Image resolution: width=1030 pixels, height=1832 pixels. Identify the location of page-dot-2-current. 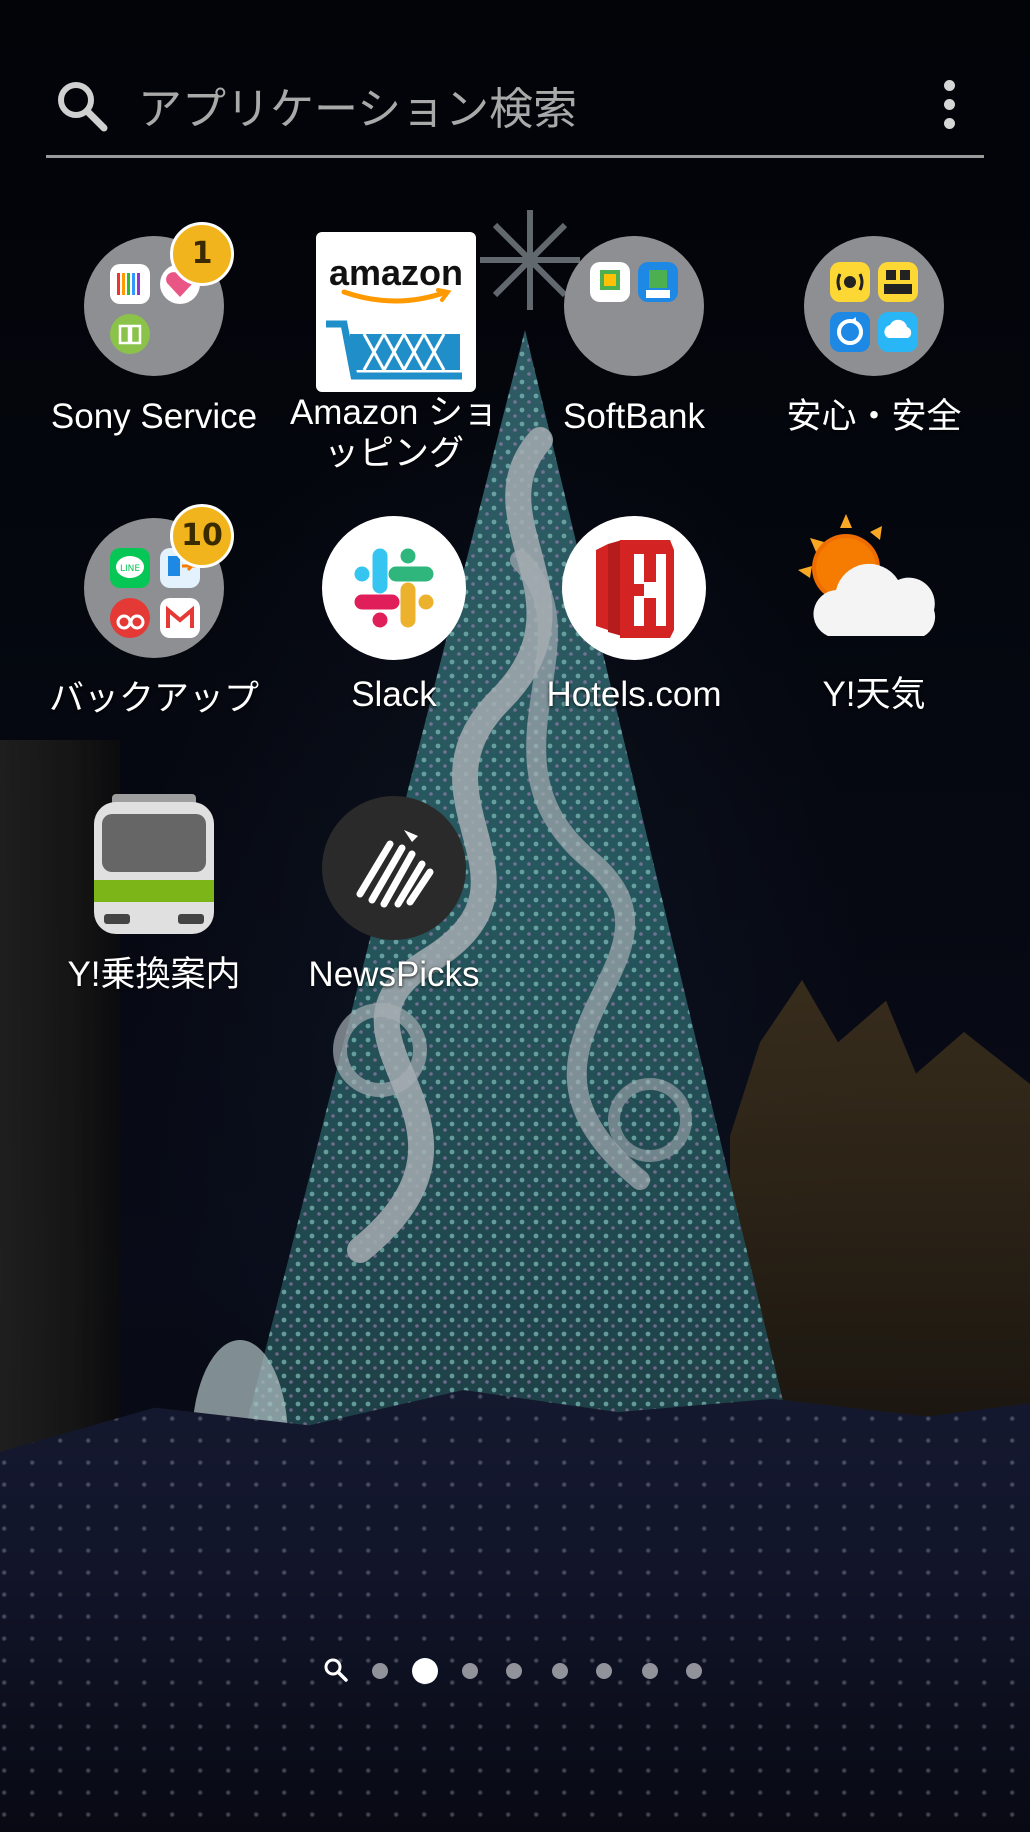
(425, 1671).